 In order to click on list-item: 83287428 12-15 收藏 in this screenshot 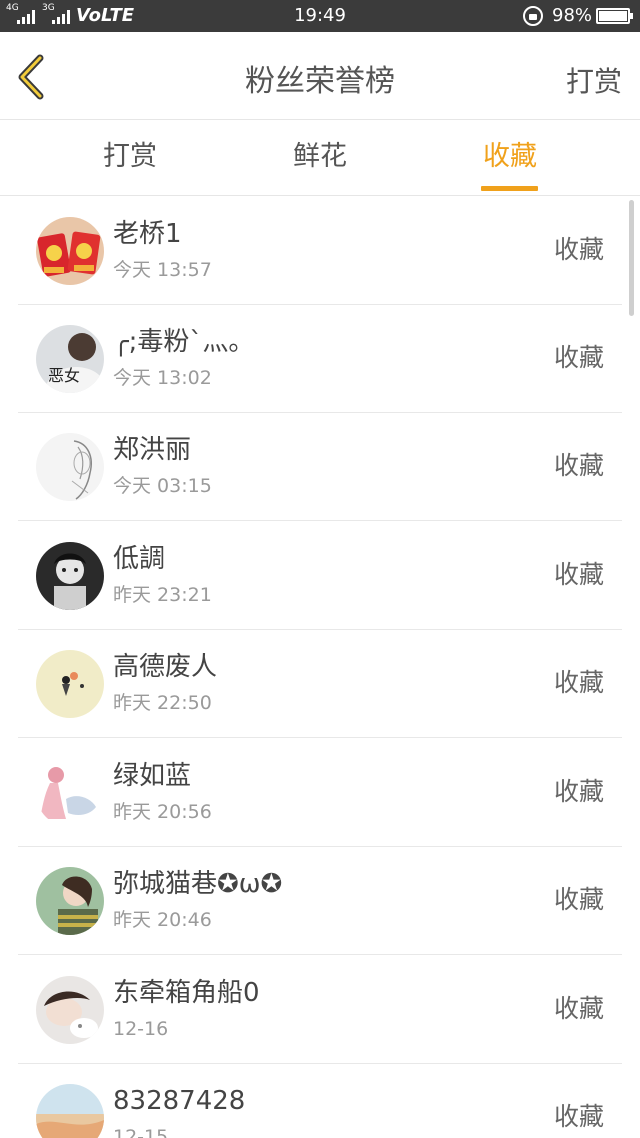, I will do `click(320, 1101)`.